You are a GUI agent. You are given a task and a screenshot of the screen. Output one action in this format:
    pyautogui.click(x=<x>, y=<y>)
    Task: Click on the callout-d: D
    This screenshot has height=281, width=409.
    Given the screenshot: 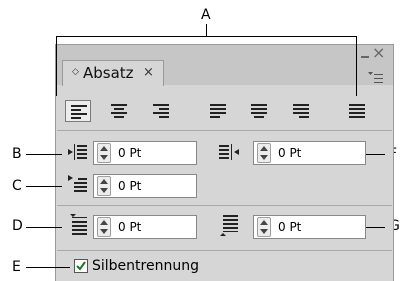 What is the action you would take?
    pyautogui.click(x=17, y=226)
    